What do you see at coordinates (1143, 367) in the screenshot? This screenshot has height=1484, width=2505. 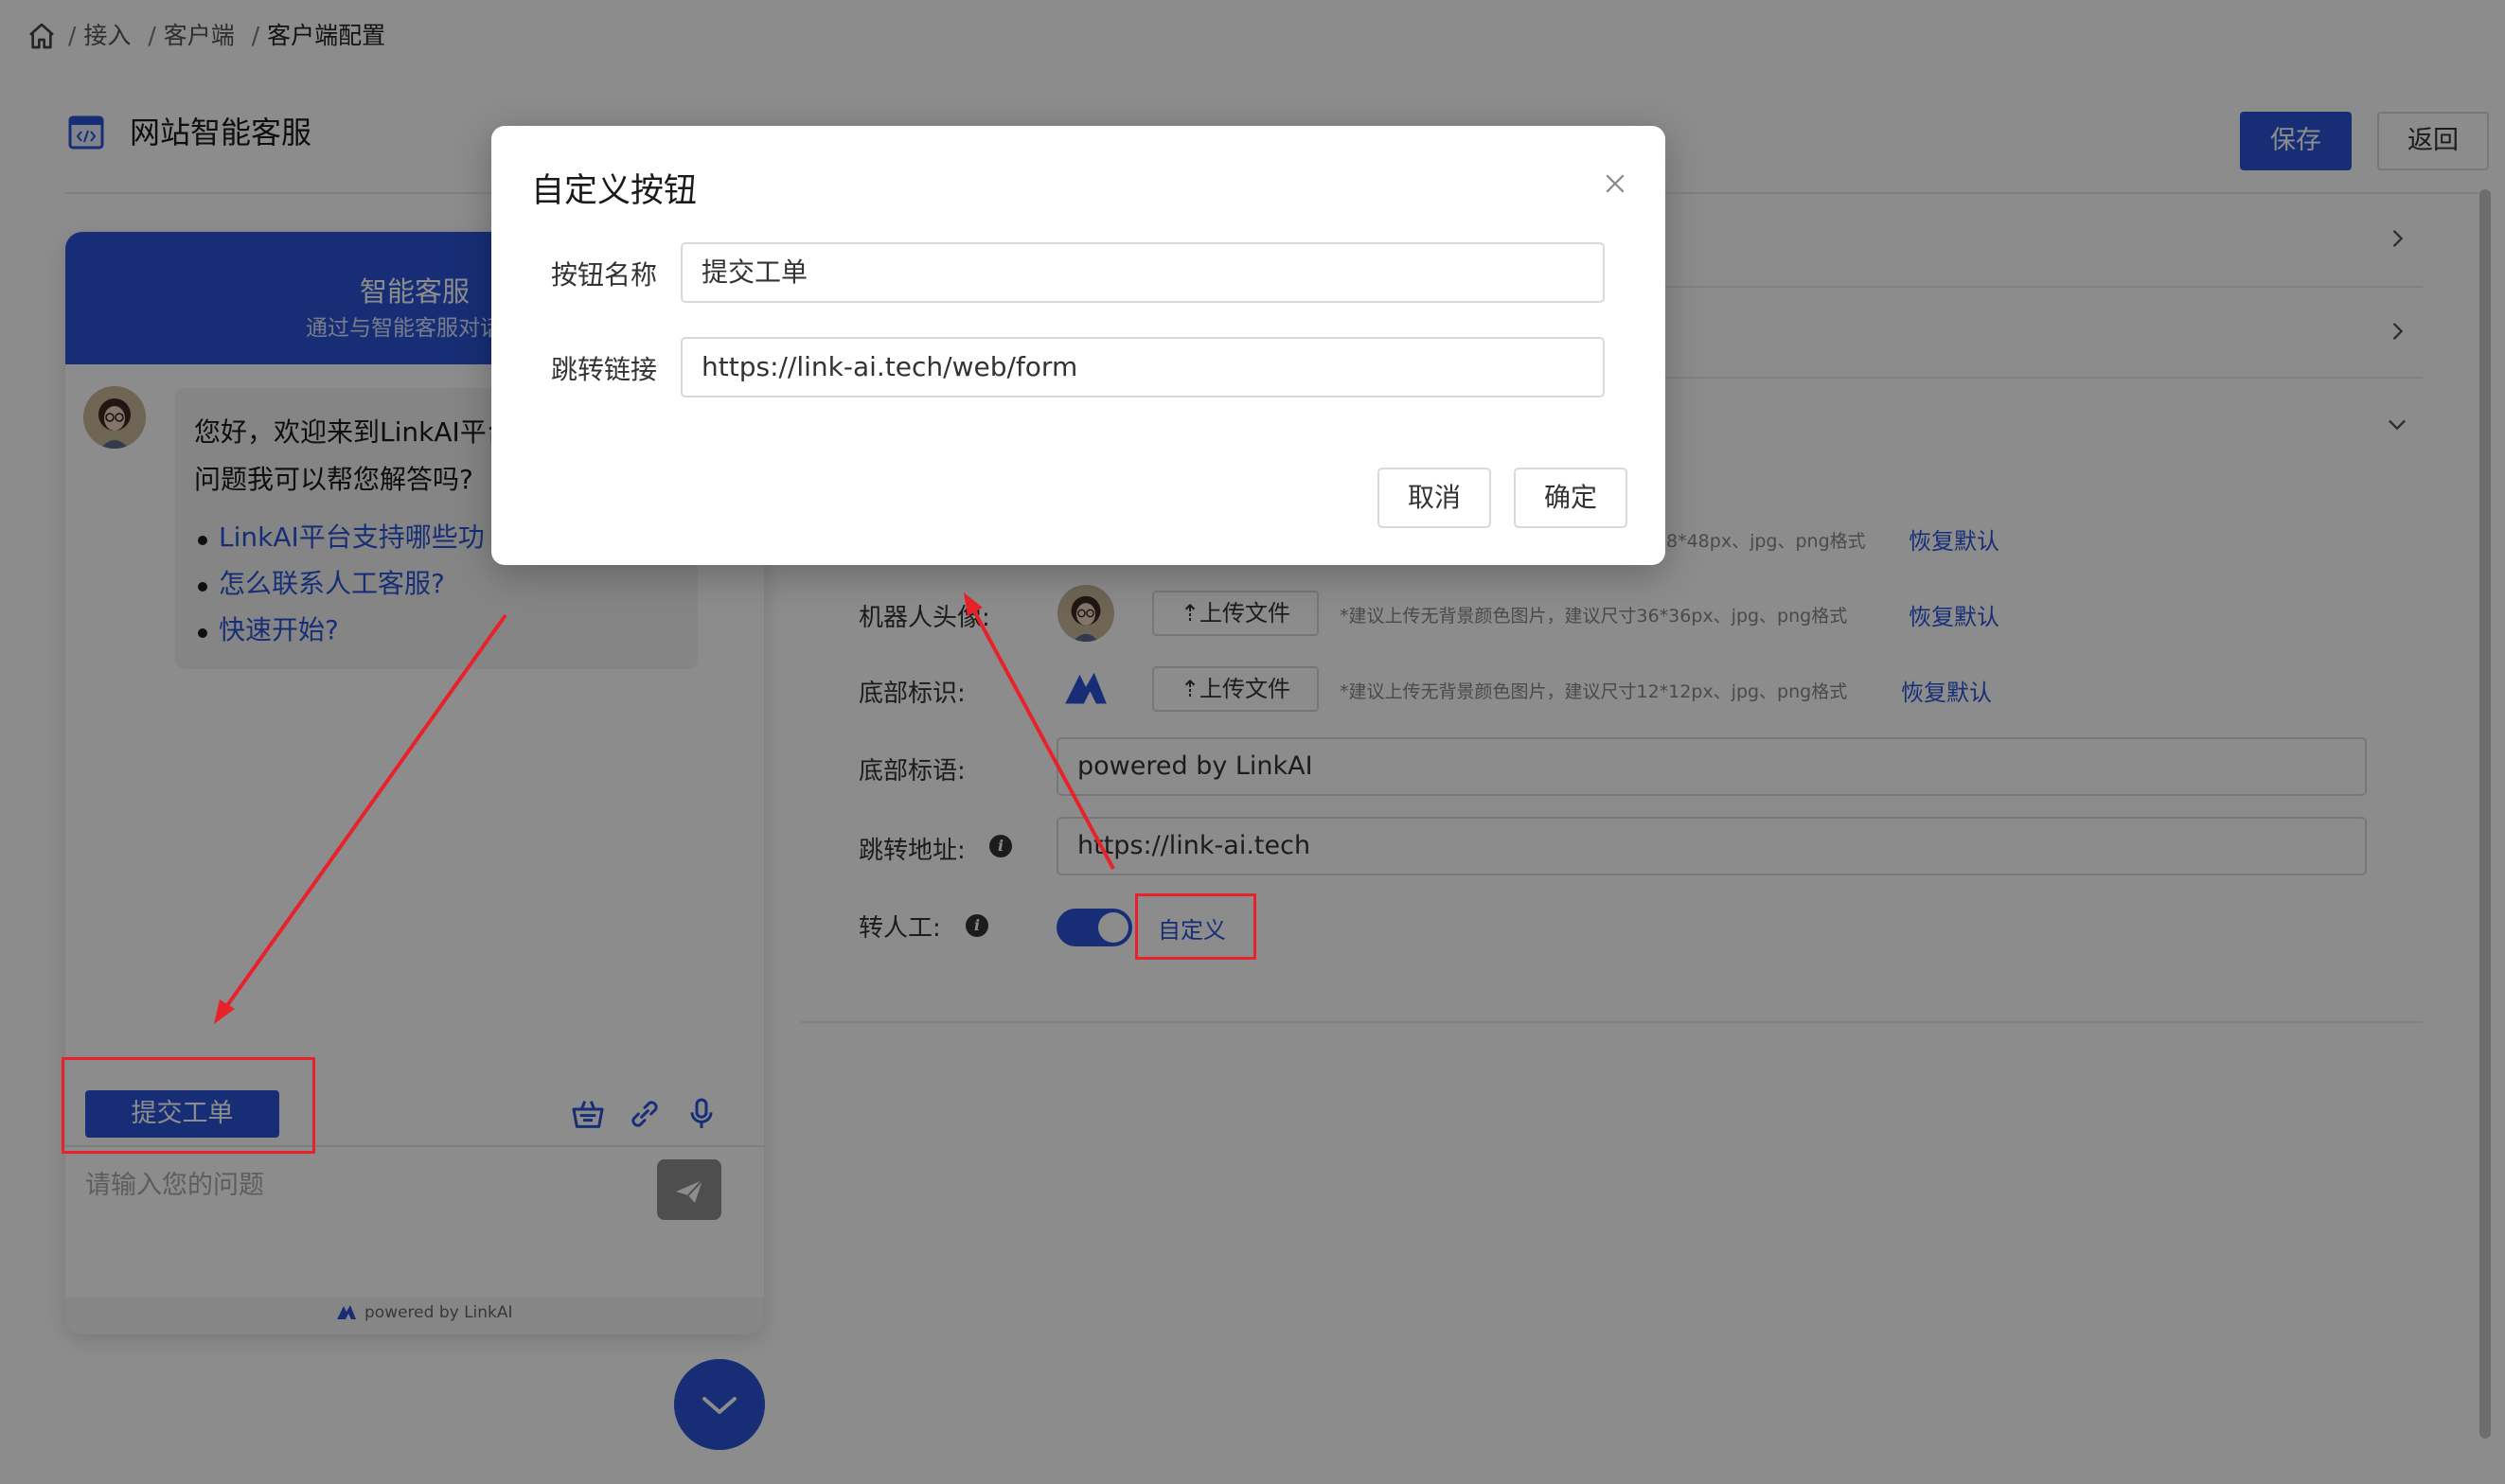 I see `jump-link-input: https://link-ai.tech/web/form` at bounding box center [1143, 367].